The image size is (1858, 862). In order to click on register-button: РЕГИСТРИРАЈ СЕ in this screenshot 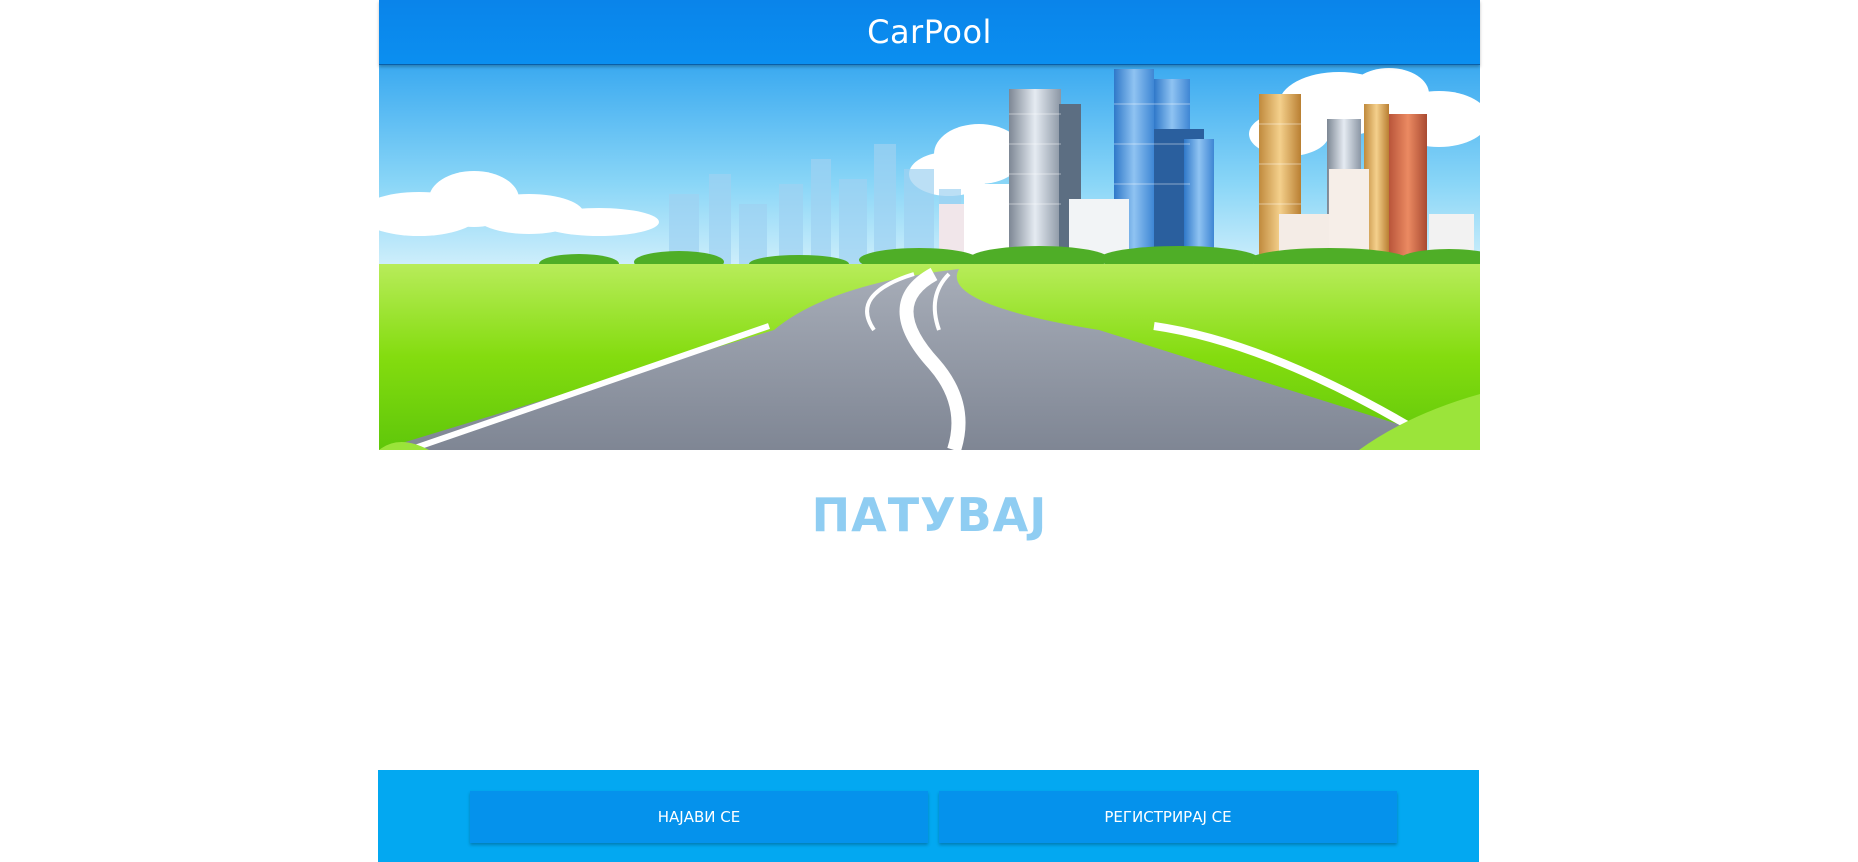, I will do `click(1168, 817)`.